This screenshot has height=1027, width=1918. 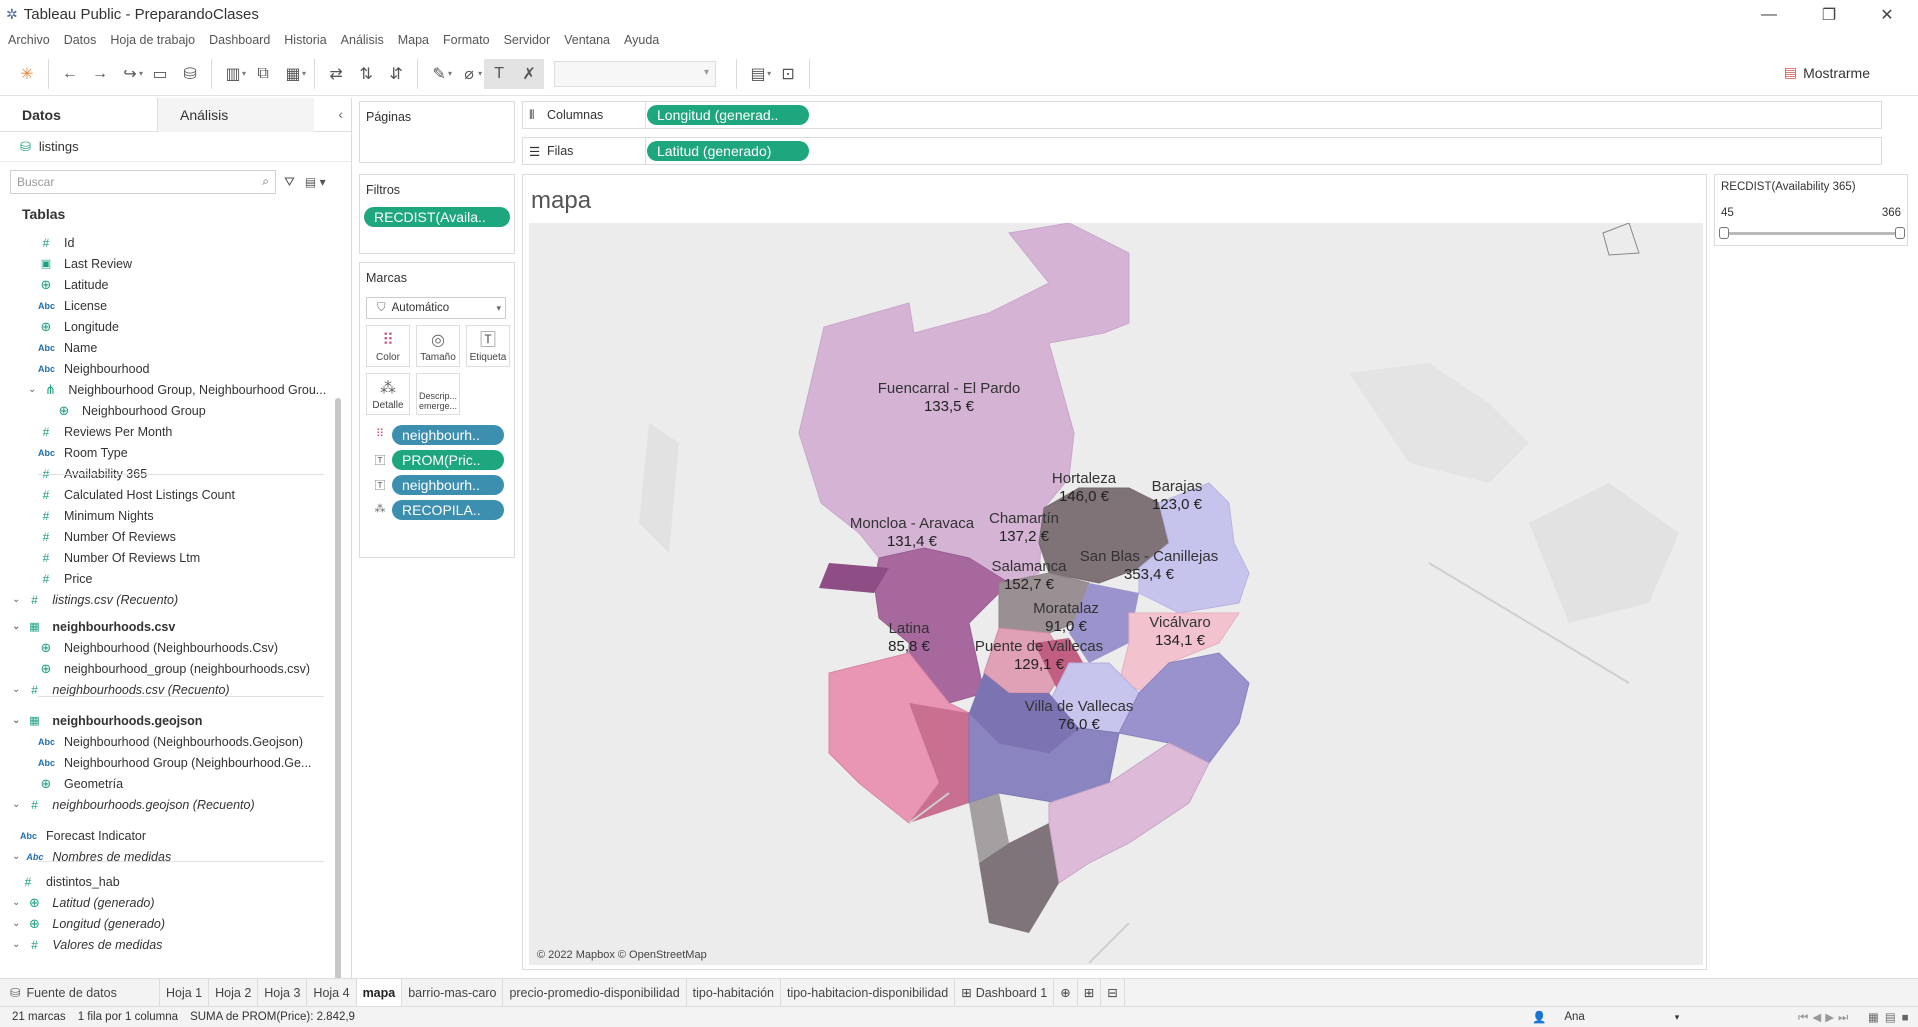 I want to click on data-source-row: ⛁ listings, so click(x=175, y=147).